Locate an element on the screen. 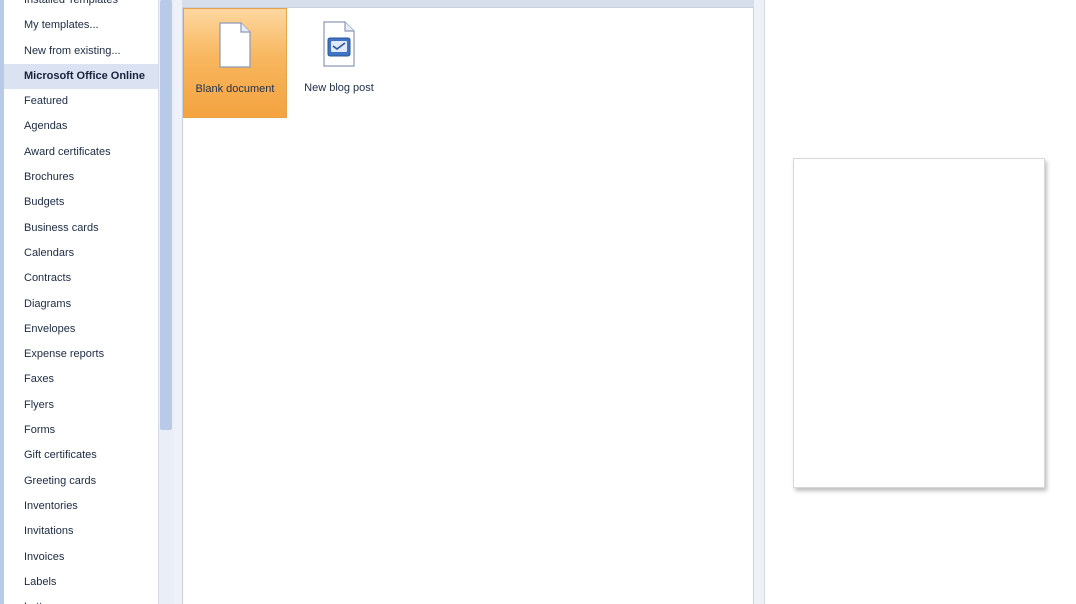  category-item-faxes: Faxes is located at coordinates (81, 379).